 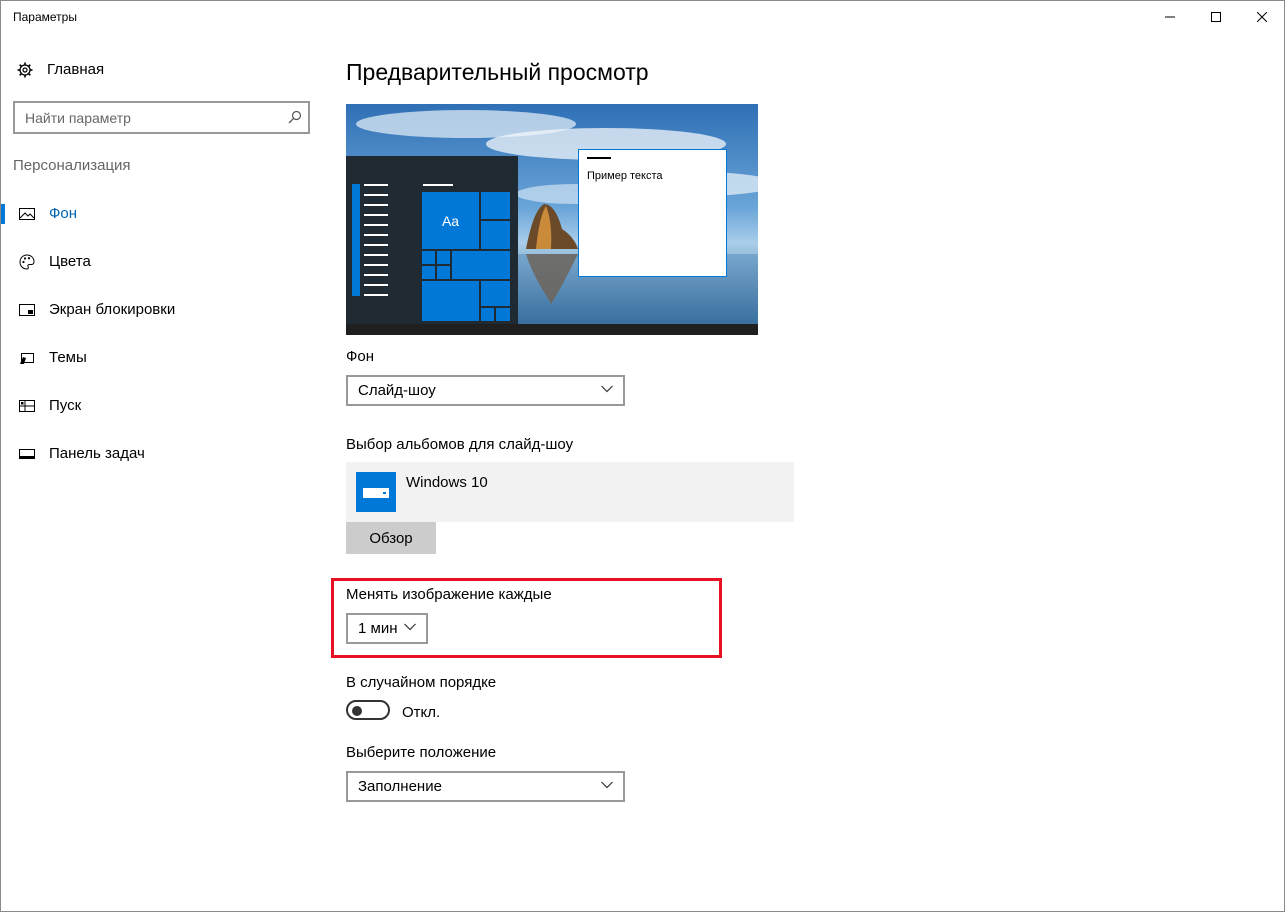 What do you see at coordinates (63, 213) in the screenshot?
I see `sidebar-item-label: Фон` at bounding box center [63, 213].